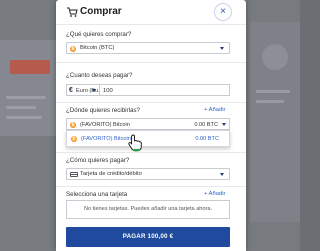 Image resolution: width=320 pixels, height=251 pixels. I want to click on receive-wallet-select: ₿ (FAVORITO) Bitcoin 0.00 BTC, so click(148, 124).